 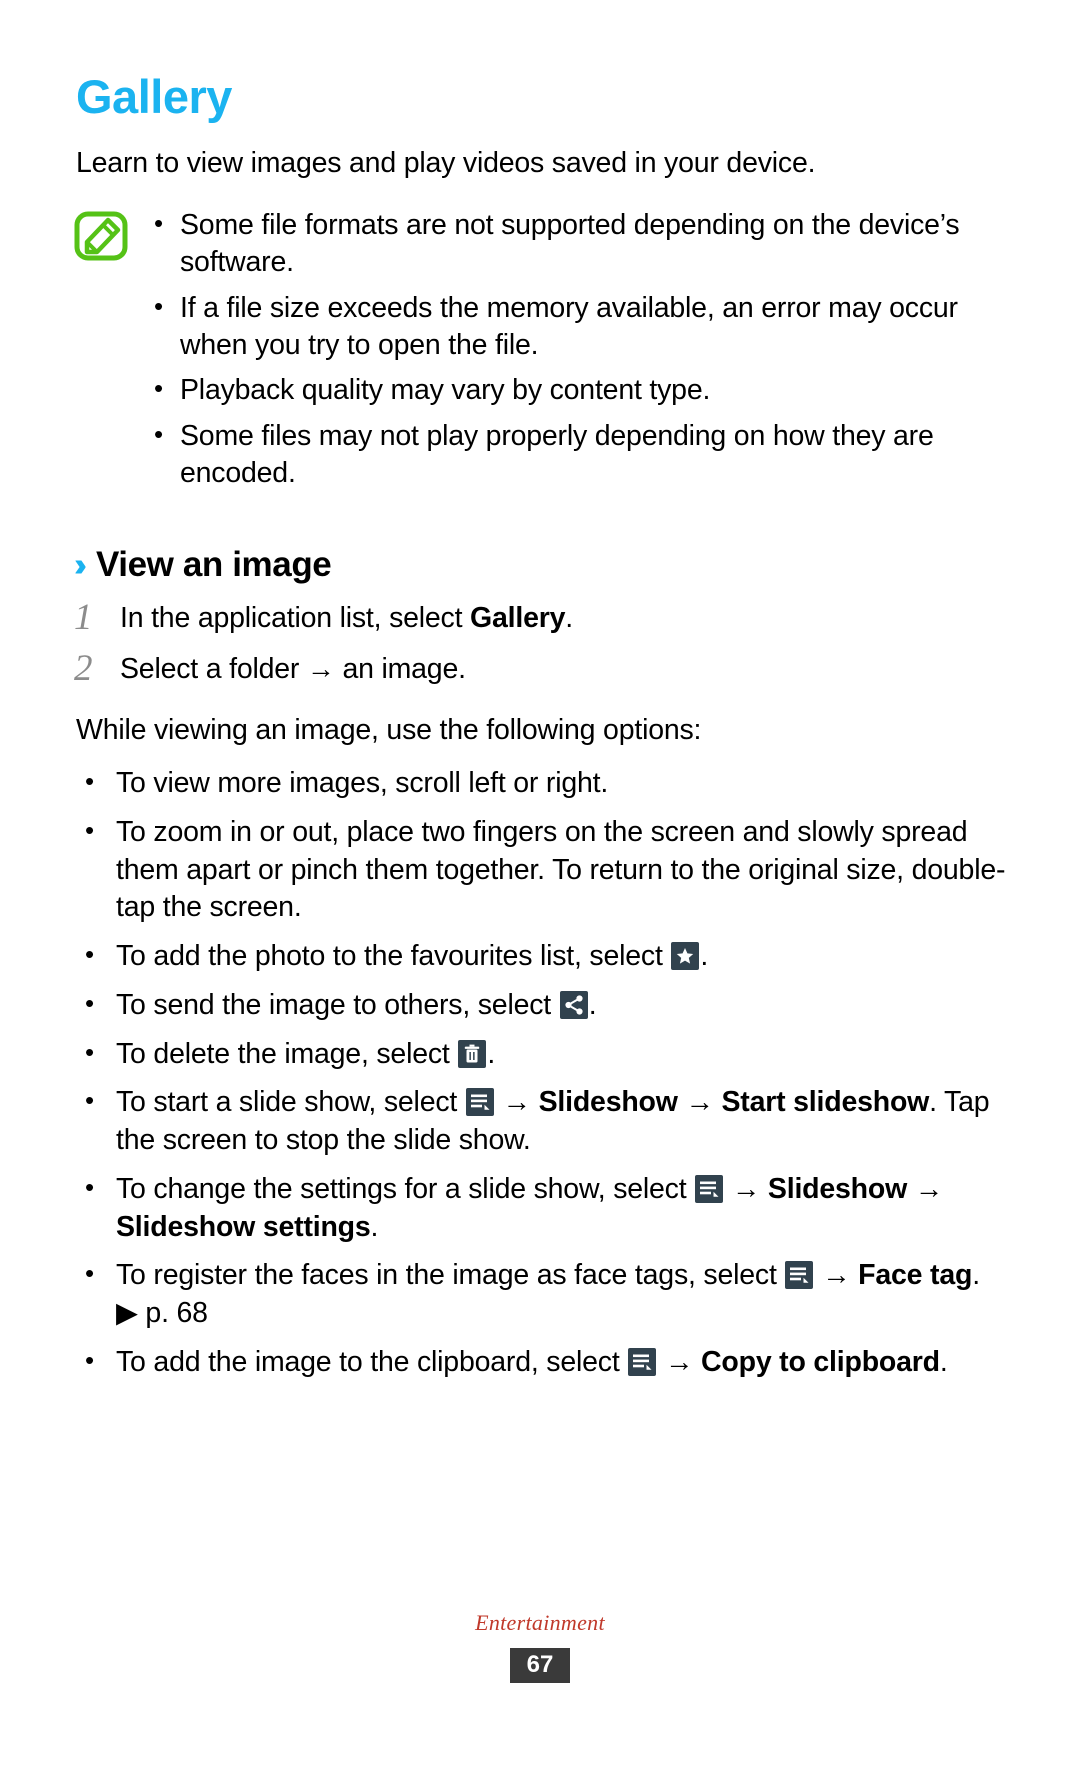 I want to click on section-heading: ›› View an image, so click(x=541, y=565).